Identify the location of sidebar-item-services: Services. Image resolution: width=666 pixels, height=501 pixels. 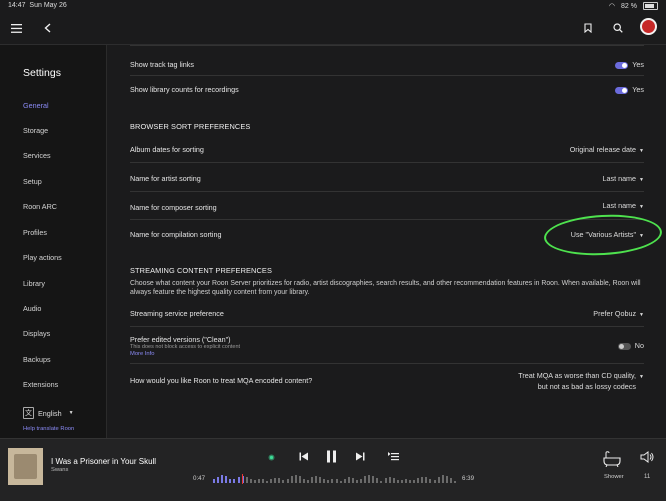
(37, 155).